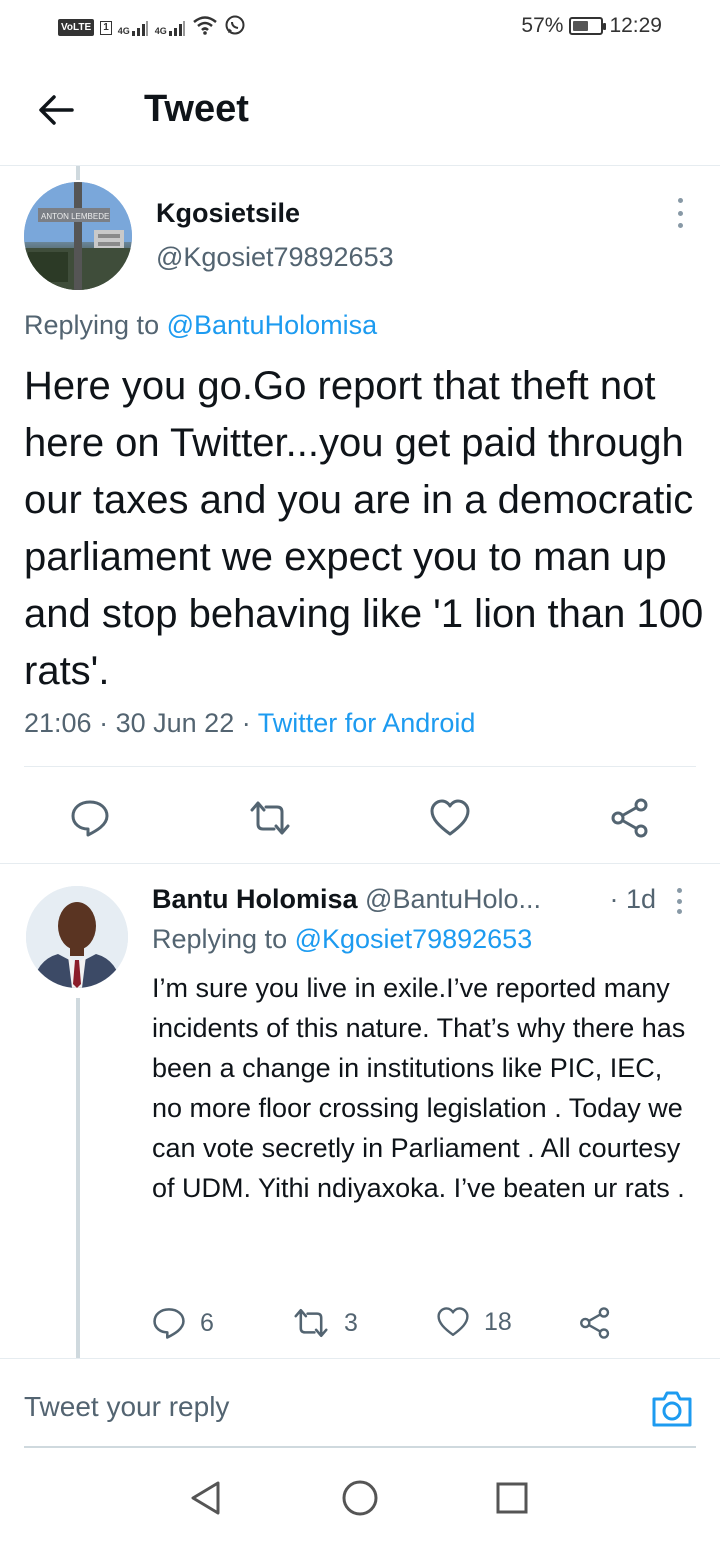 Image resolution: width=720 pixels, height=1541 pixels. Describe the element at coordinates (635, 25) in the screenshot. I see `clock: 12:29` at that location.